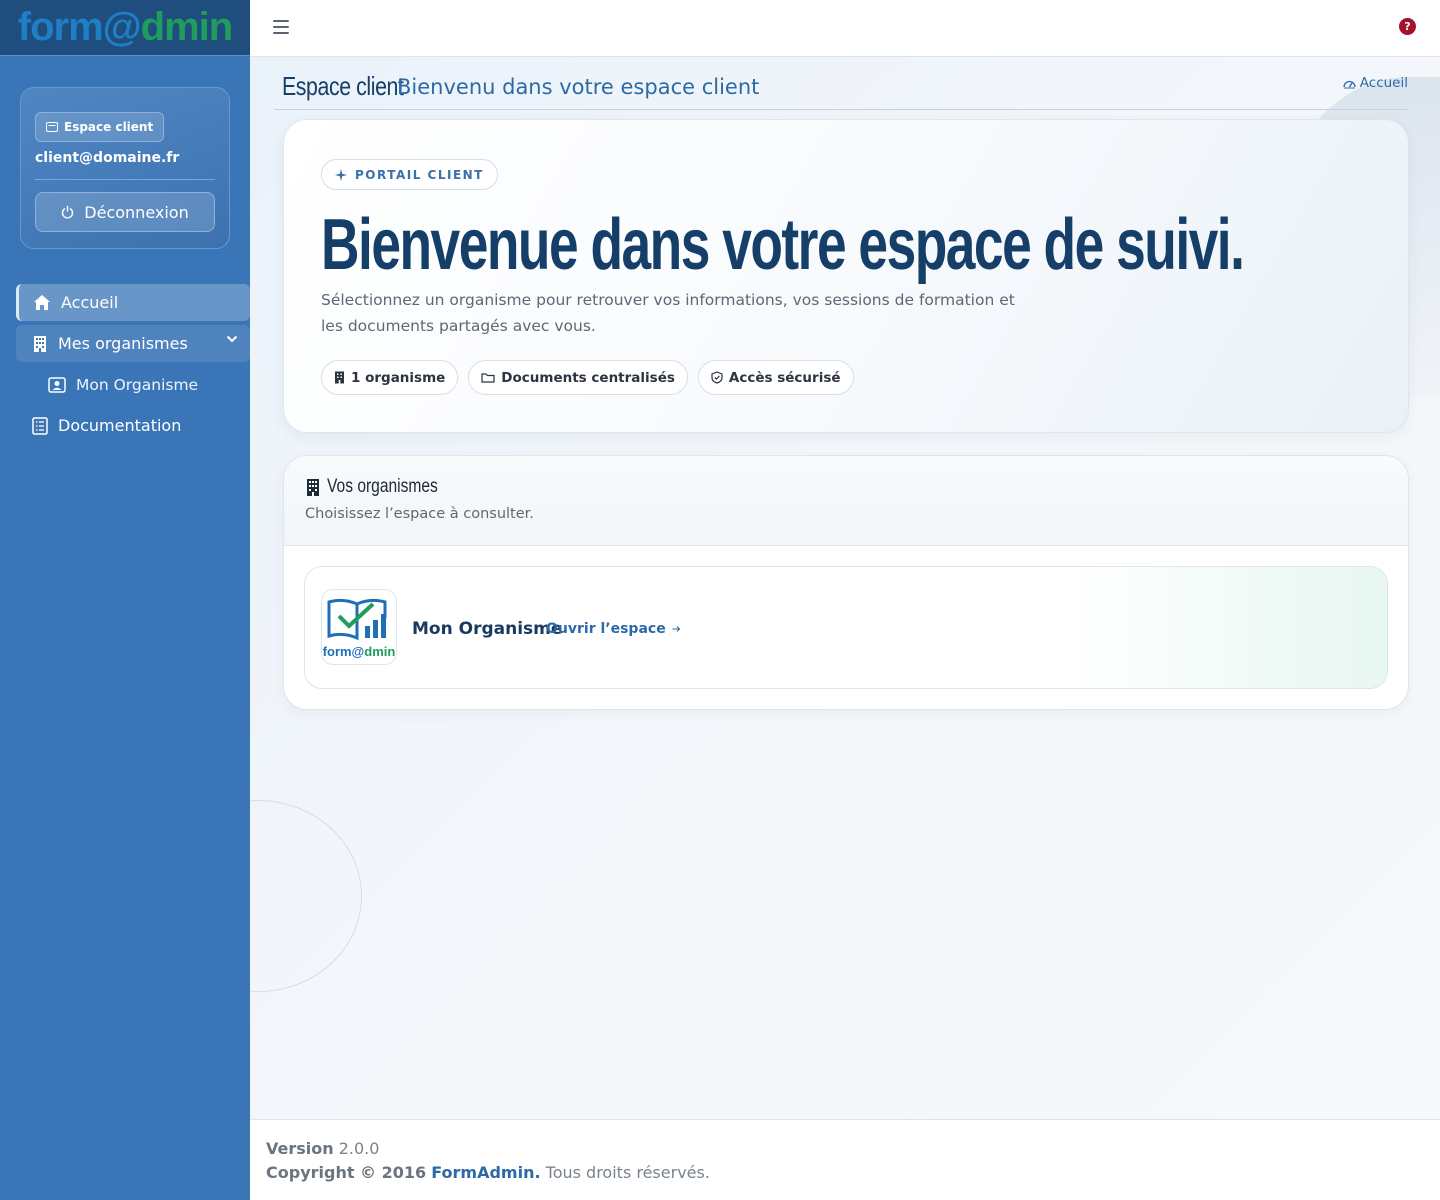 Image resolution: width=1440 pixels, height=1200 pixels. Describe the element at coordinates (1407, 26) in the screenshot. I see `help-icon: ?` at that location.